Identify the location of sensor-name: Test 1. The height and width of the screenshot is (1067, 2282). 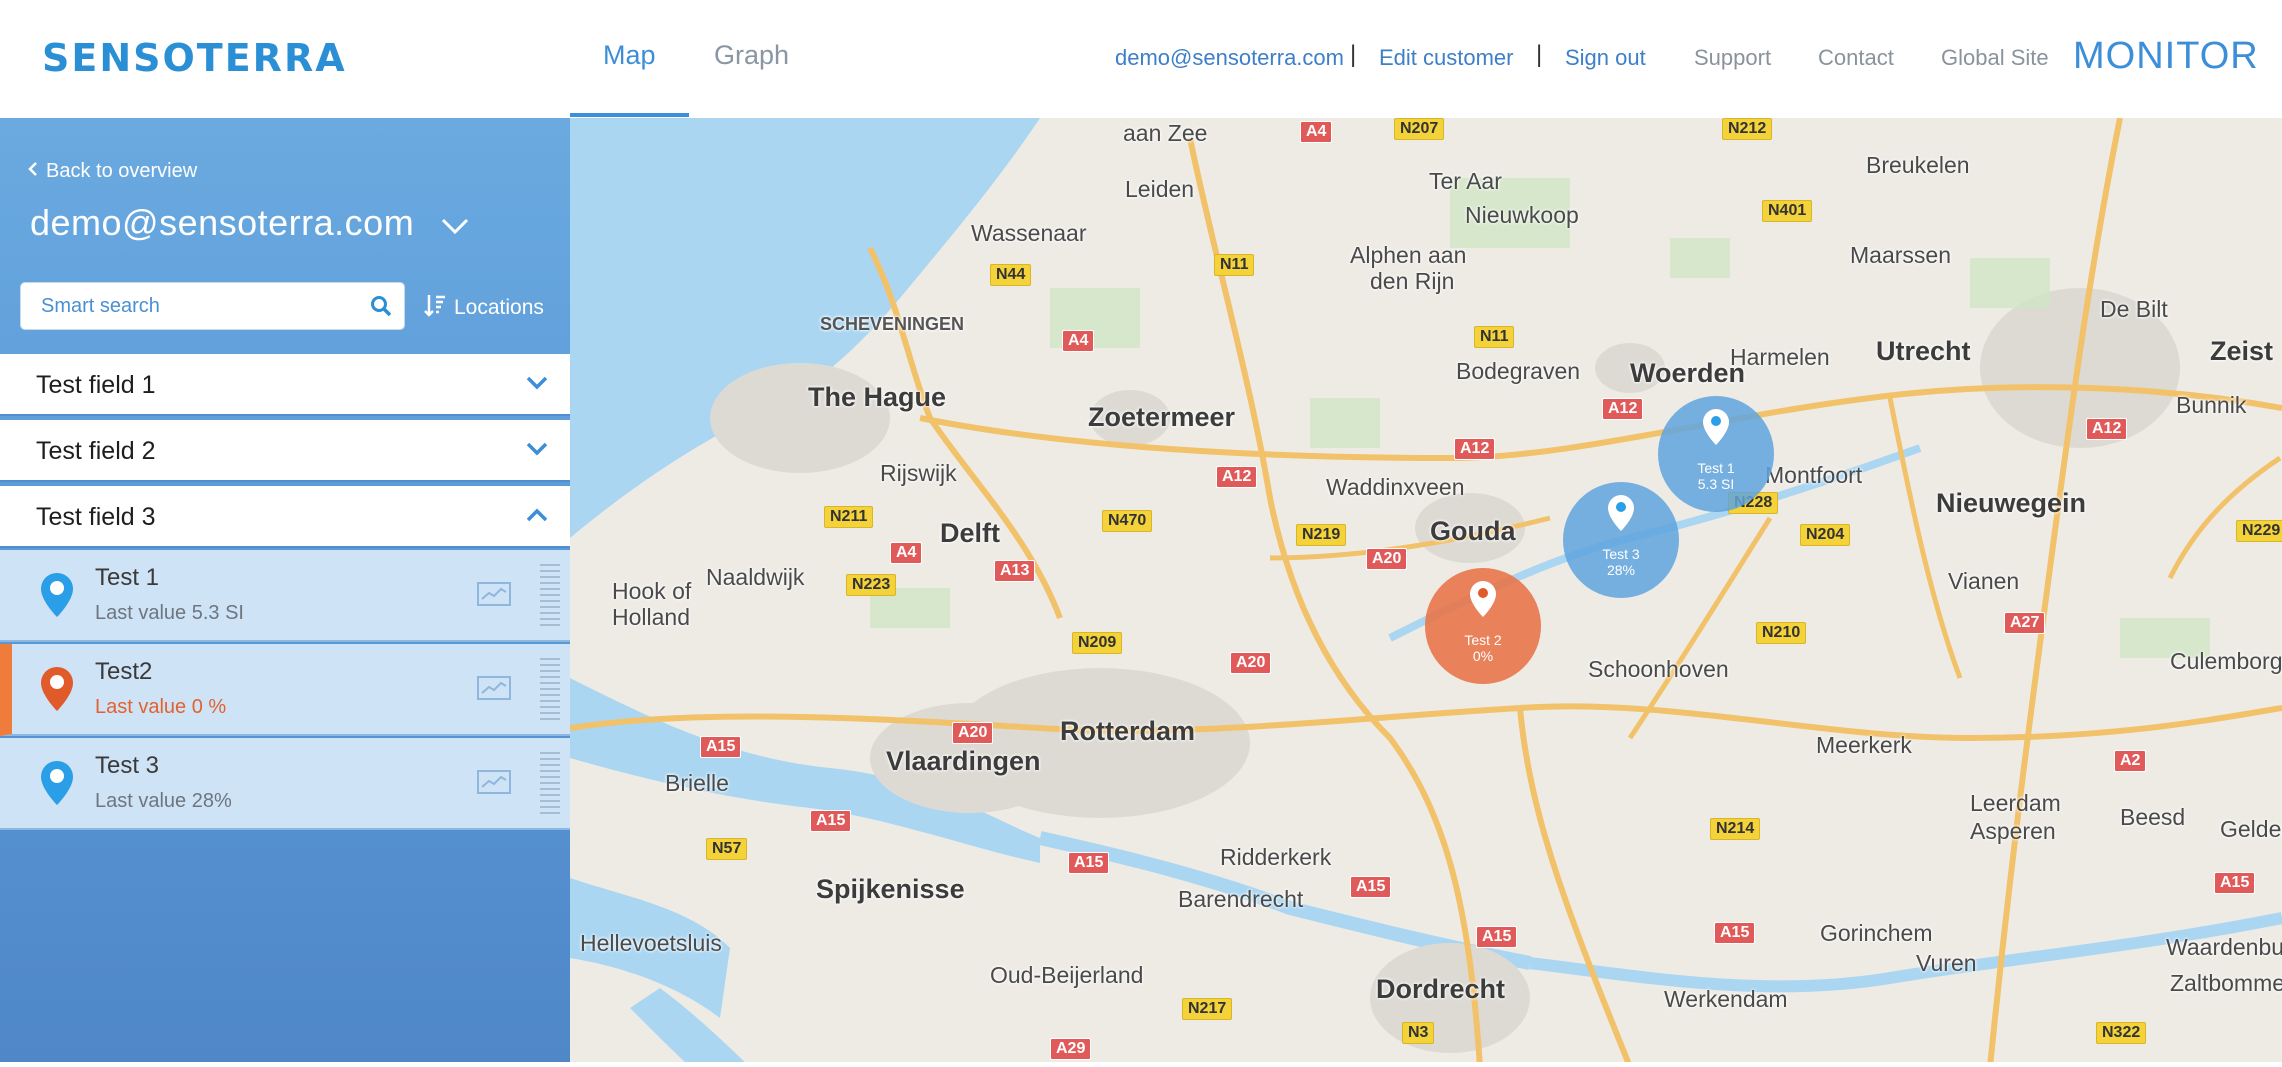
(127, 577).